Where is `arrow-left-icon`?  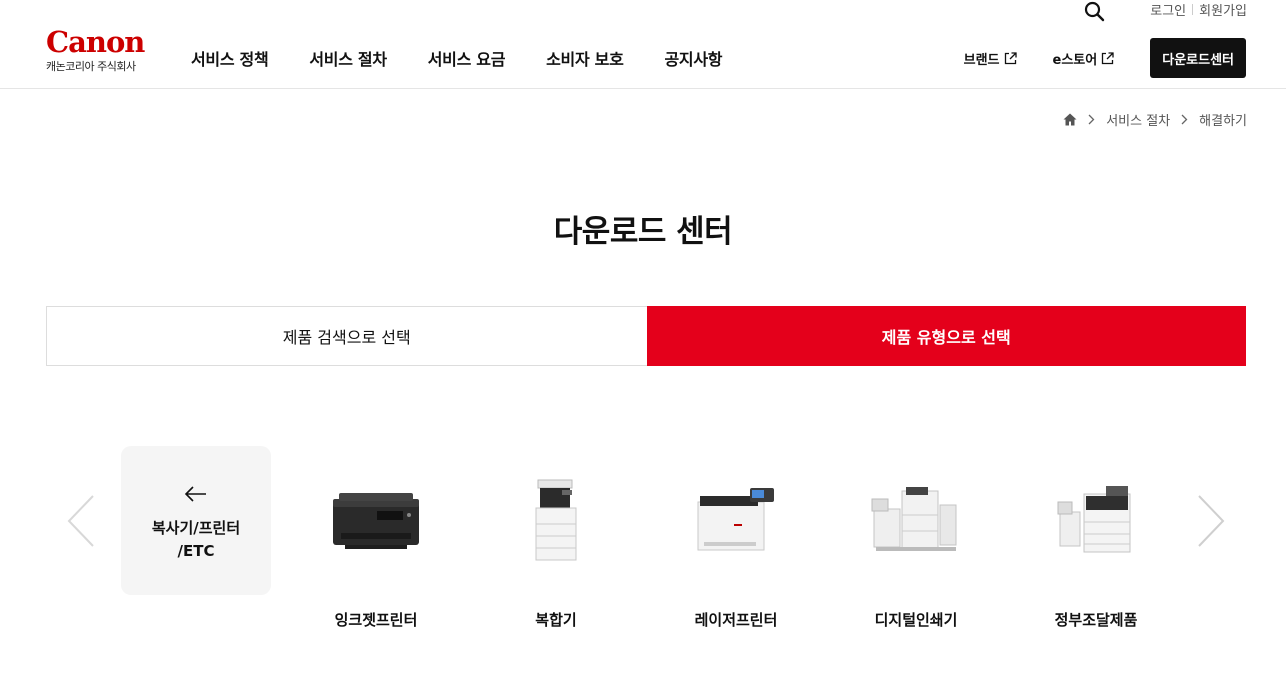 arrow-left-icon is located at coordinates (195, 494).